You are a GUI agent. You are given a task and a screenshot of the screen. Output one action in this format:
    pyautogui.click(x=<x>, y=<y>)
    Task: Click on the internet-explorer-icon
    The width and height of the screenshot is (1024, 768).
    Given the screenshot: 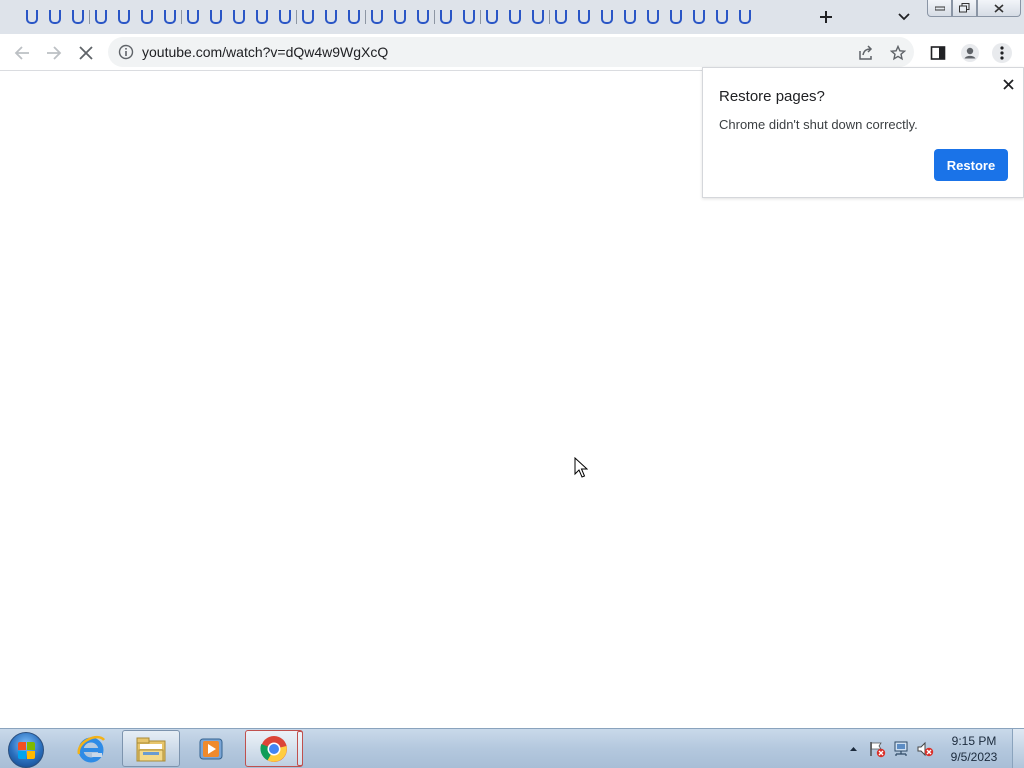 What is the action you would take?
    pyautogui.click(x=91, y=748)
    